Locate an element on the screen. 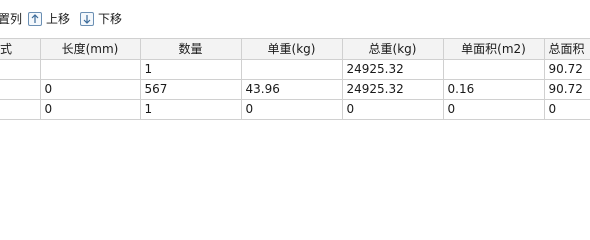 This screenshot has width=590, height=240. move-up-button: 上移 is located at coordinates (49, 19).